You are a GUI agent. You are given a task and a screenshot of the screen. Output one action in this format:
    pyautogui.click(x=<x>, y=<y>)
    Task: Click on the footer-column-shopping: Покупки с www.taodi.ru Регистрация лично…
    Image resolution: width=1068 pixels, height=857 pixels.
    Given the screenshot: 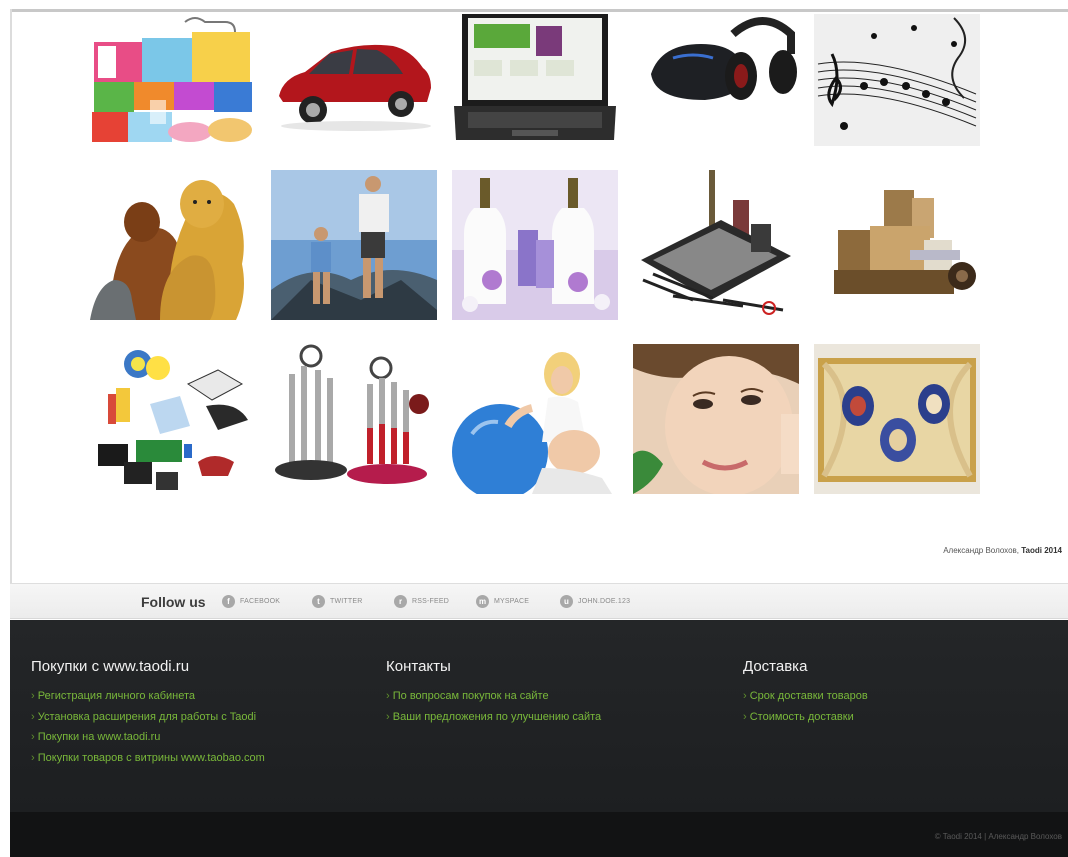 What is the action you would take?
    pyautogui.click(x=148, y=713)
    